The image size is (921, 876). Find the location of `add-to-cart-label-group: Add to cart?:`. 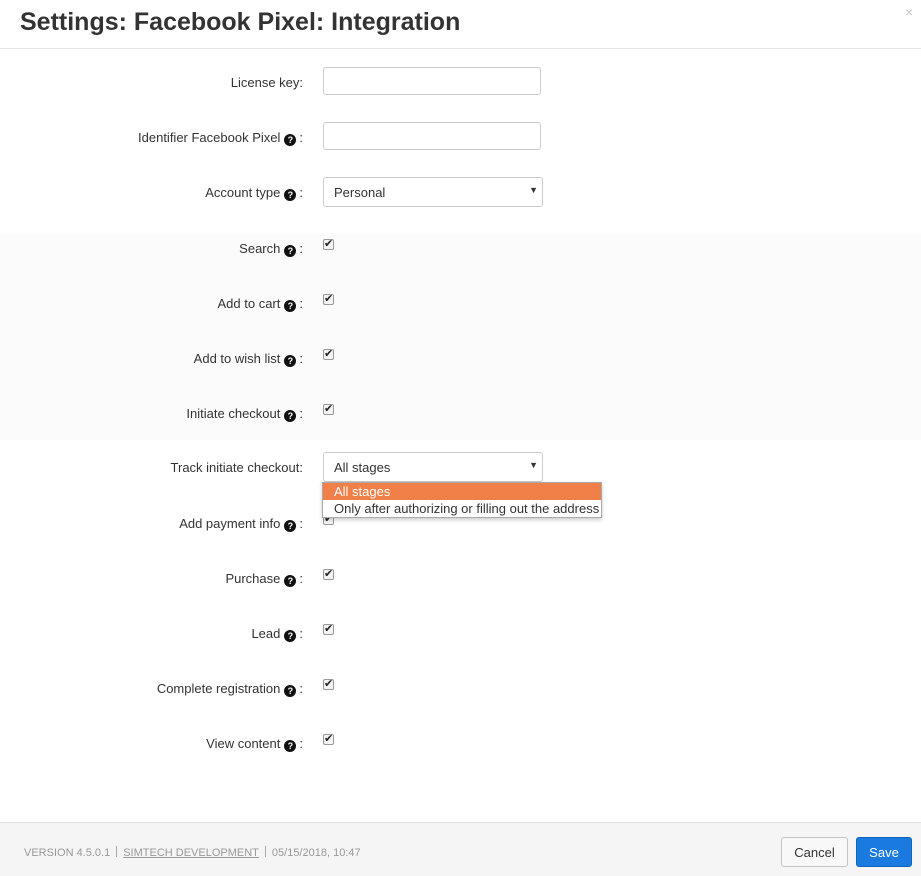

add-to-cart-label-group: Add to cart?: is located at coordinates (260, 304).